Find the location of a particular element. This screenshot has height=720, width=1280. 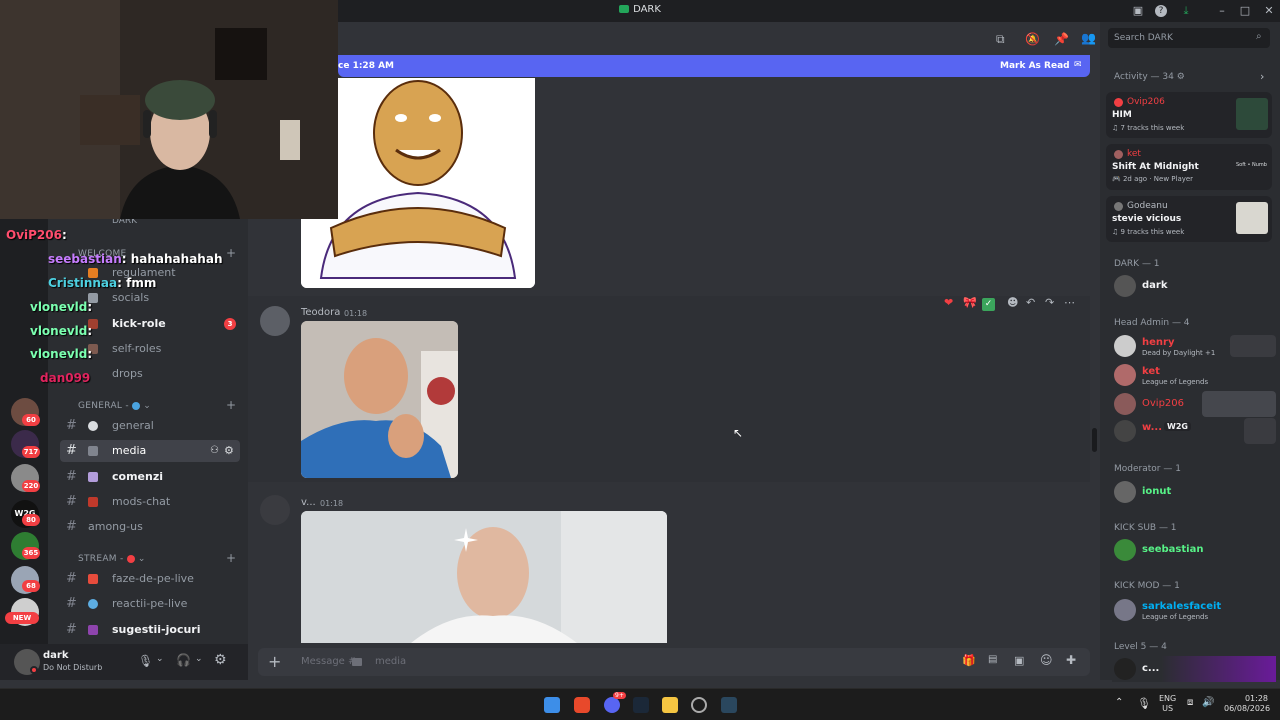

taskbar: 9+ ⌃ 🎙 ENG US ⧈ 🔊 01:28 06/08/2026 is located at coordinates (640, 704).